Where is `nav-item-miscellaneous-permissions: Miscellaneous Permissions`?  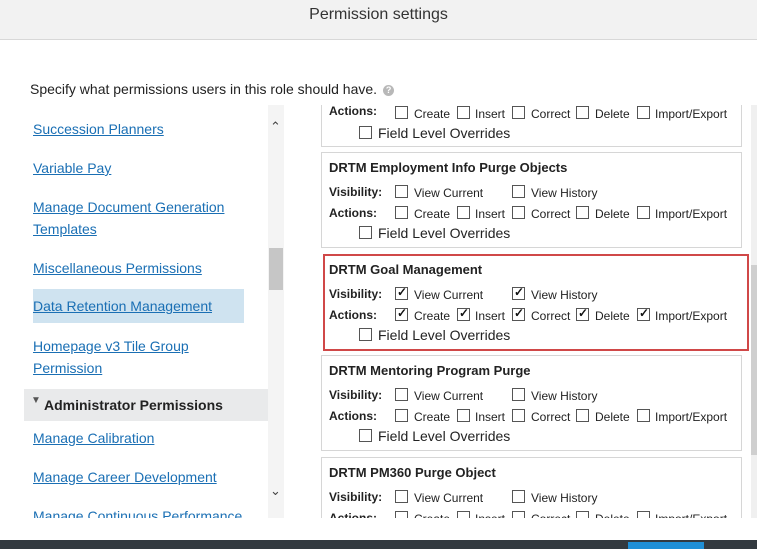 nav-item-miscellaneous-permissions: Miscellaneous Permissions is located at coordinates (140, 268).